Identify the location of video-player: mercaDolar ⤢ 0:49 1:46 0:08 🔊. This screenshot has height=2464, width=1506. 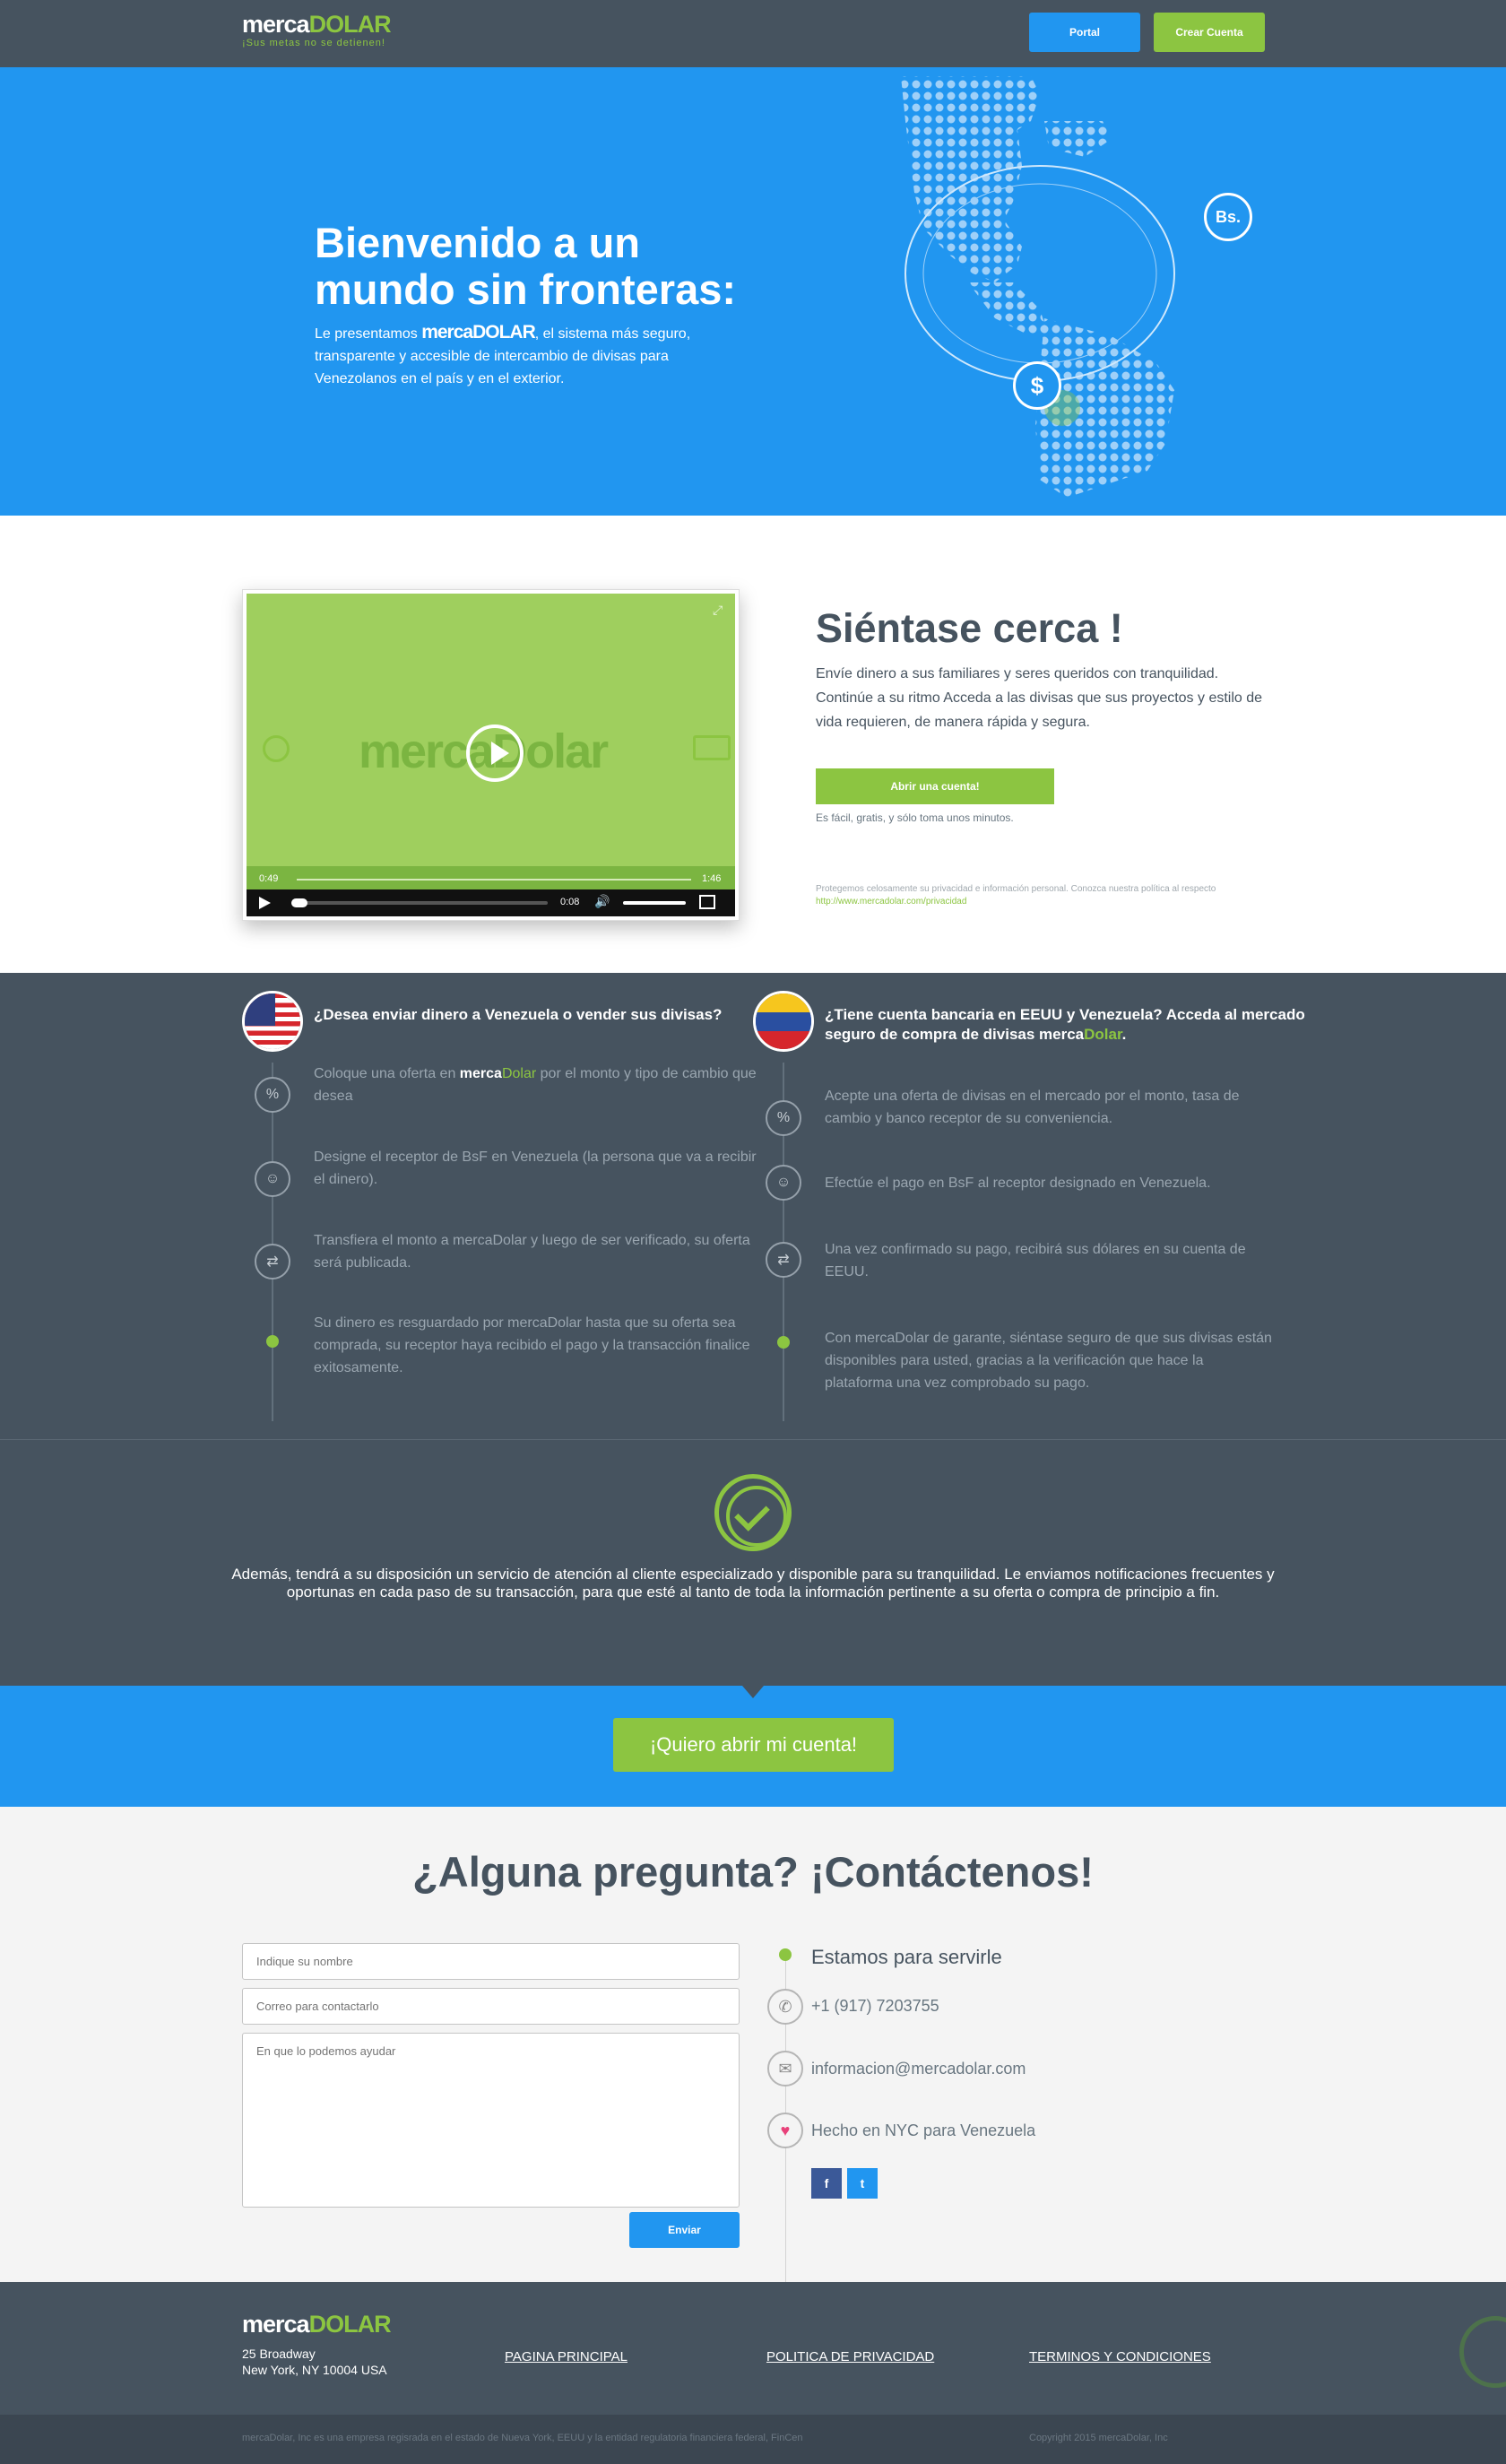
(491, 755).